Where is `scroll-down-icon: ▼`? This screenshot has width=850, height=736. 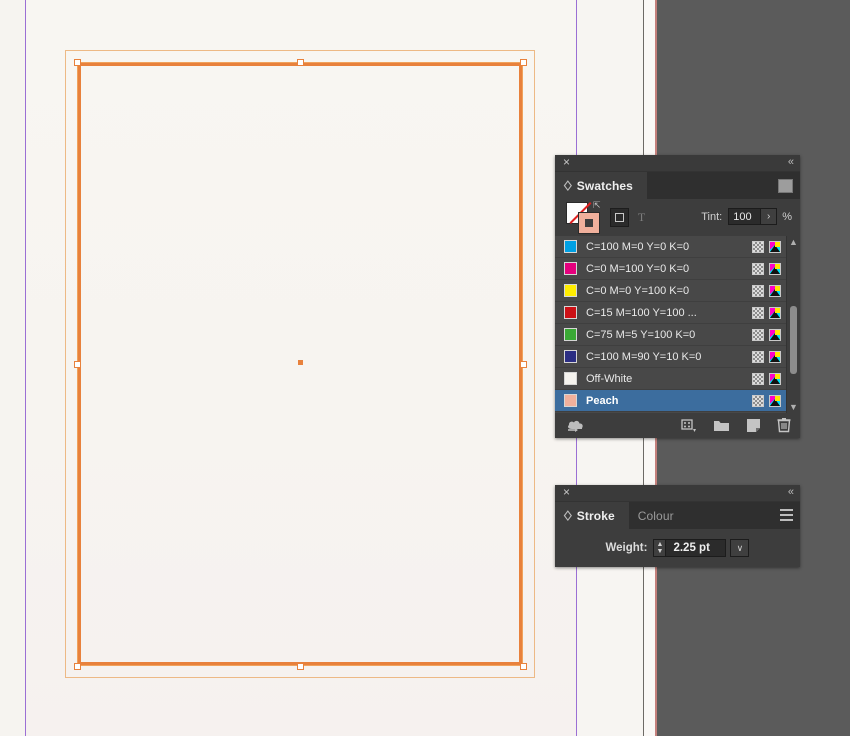 scroll-down-icon: ▼ is located at coordinates (793, 407).